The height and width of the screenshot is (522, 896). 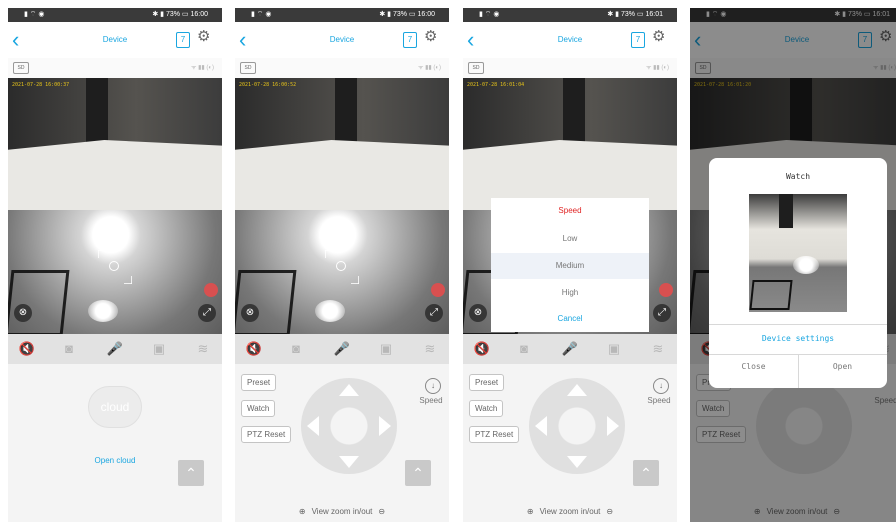 What do you see at coordinates (570, 319) in the screenshot?
I see `speed-cancel-option: Cancel` at bounding box center [570, 319].